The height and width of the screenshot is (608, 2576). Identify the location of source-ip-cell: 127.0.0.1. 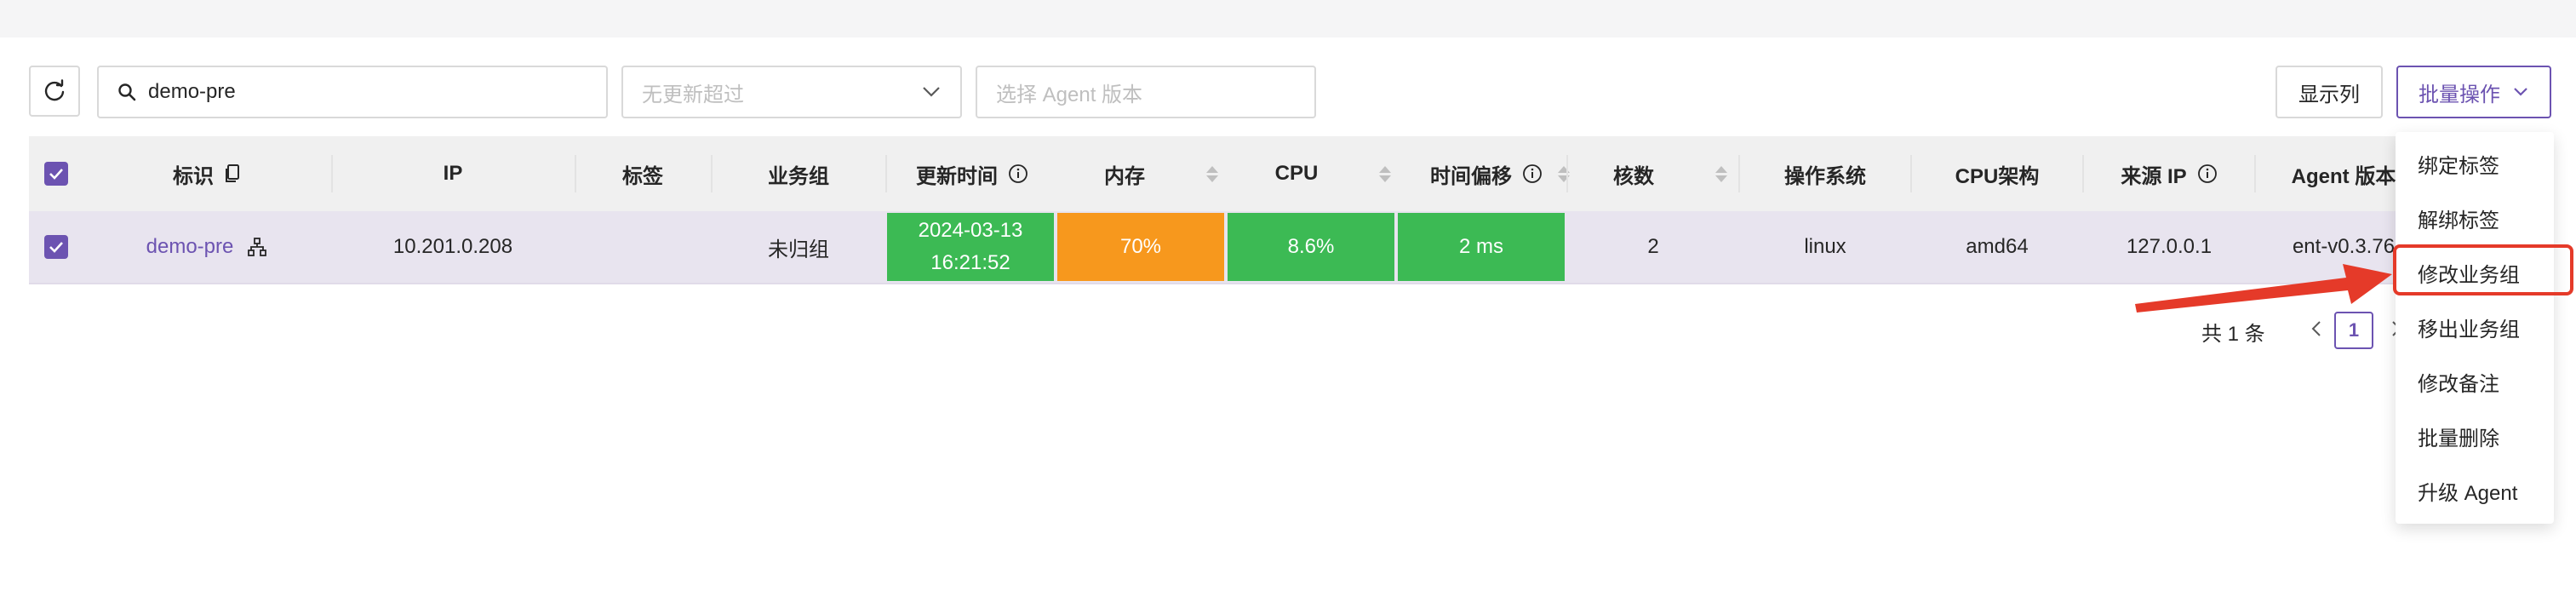
(2169, 246).